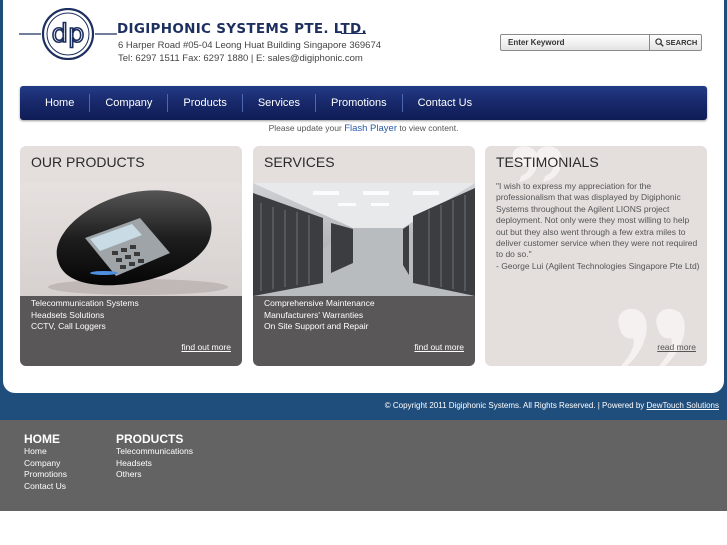  What do you see at coordinates (370, 128) in the screenshot?
I see `flash-player-link: Flash Player` at bounding box center [370, 128].